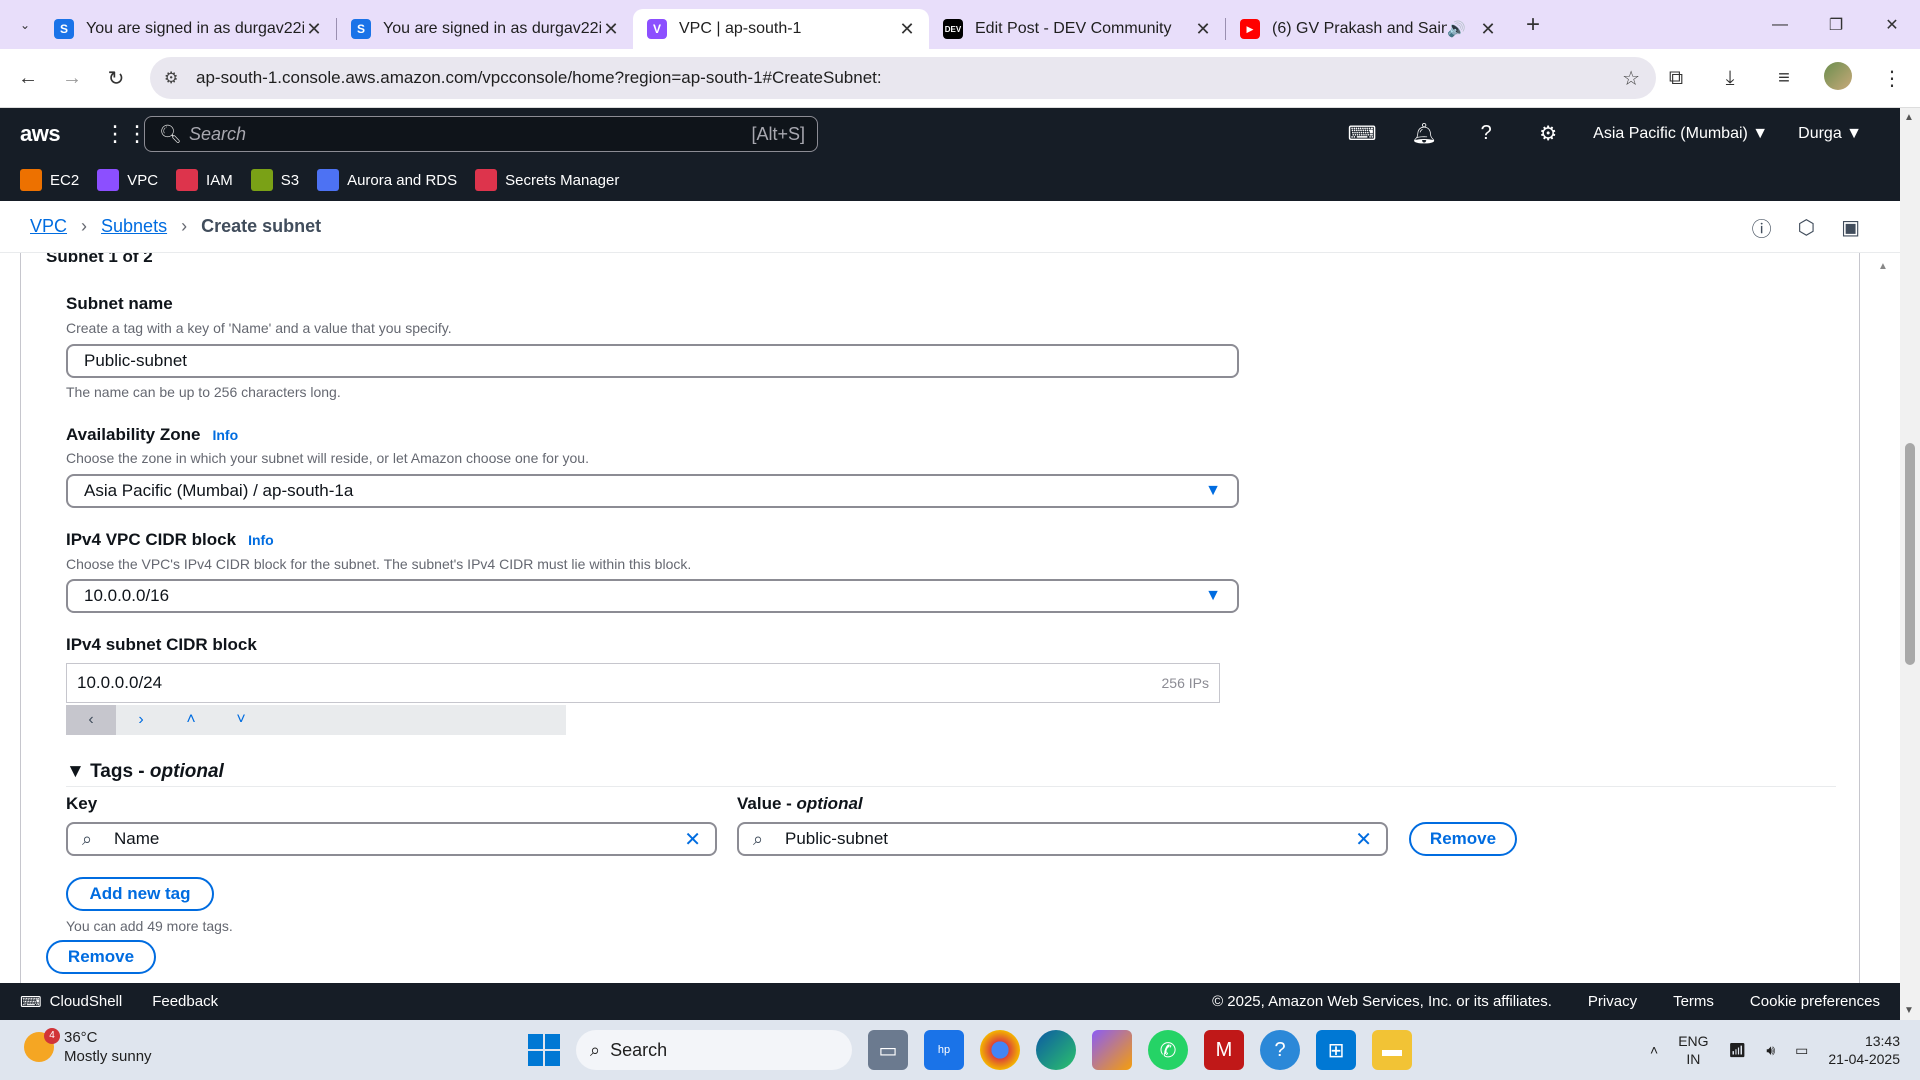  What do you see at coordinates (1693, 1050) in the screenshot?
I see `language-indicator: ENG IN` at bounding box center [1693, 1050].